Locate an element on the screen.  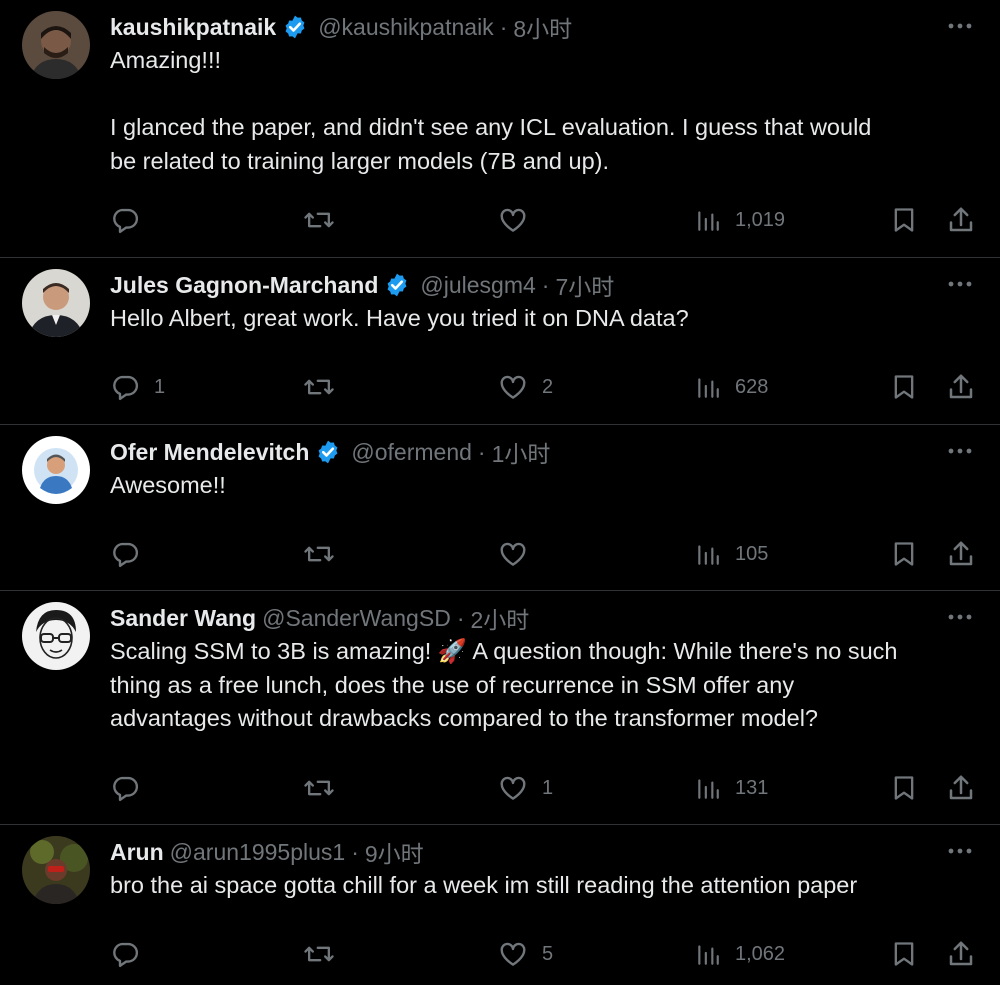
display-name: Arun is located at coordinates (137, 852).